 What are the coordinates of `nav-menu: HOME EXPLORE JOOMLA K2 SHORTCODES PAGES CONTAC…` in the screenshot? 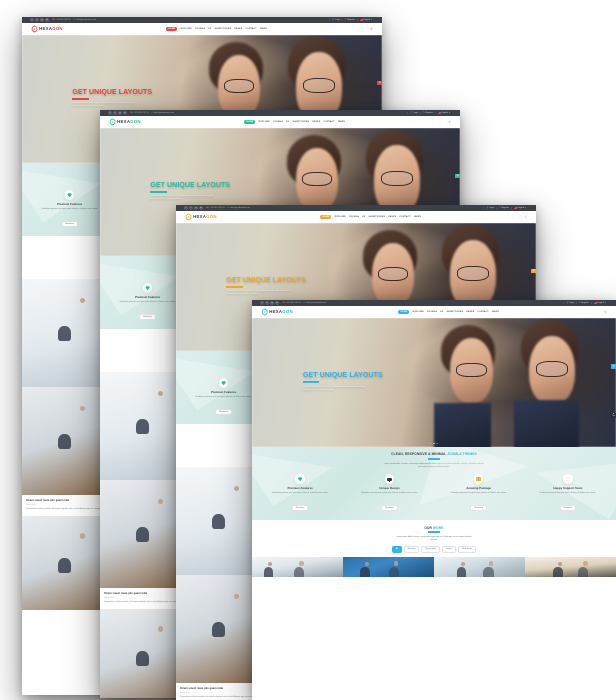 It's located at (370, 217).